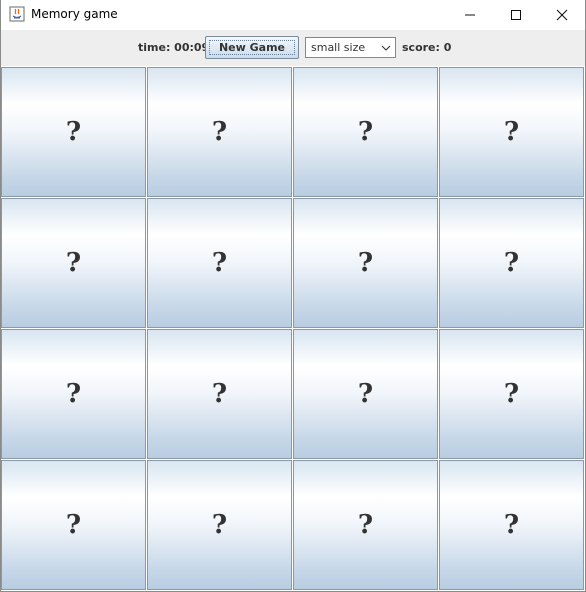  I want to click on maximize-icon, so click(516, 15).